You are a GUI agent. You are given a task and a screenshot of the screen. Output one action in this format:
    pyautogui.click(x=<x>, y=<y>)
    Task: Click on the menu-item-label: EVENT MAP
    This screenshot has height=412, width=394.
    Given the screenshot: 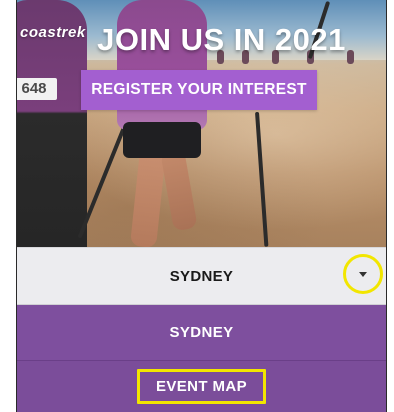 What is the action you would take?
    pyautogui.click(x=201, y=386)
    